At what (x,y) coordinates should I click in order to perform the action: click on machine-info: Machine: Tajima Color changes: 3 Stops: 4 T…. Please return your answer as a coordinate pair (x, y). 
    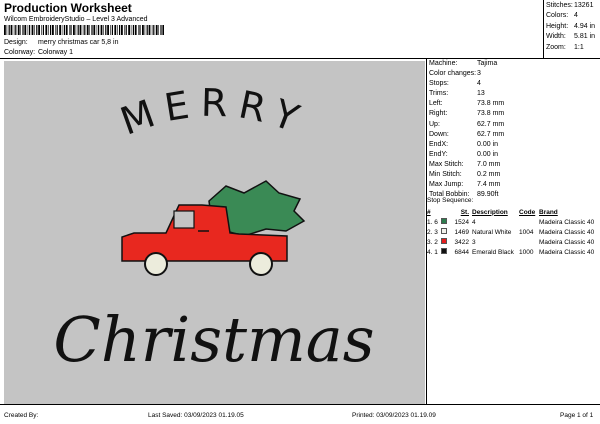
    Looking at the image, I should click on (514, 130).